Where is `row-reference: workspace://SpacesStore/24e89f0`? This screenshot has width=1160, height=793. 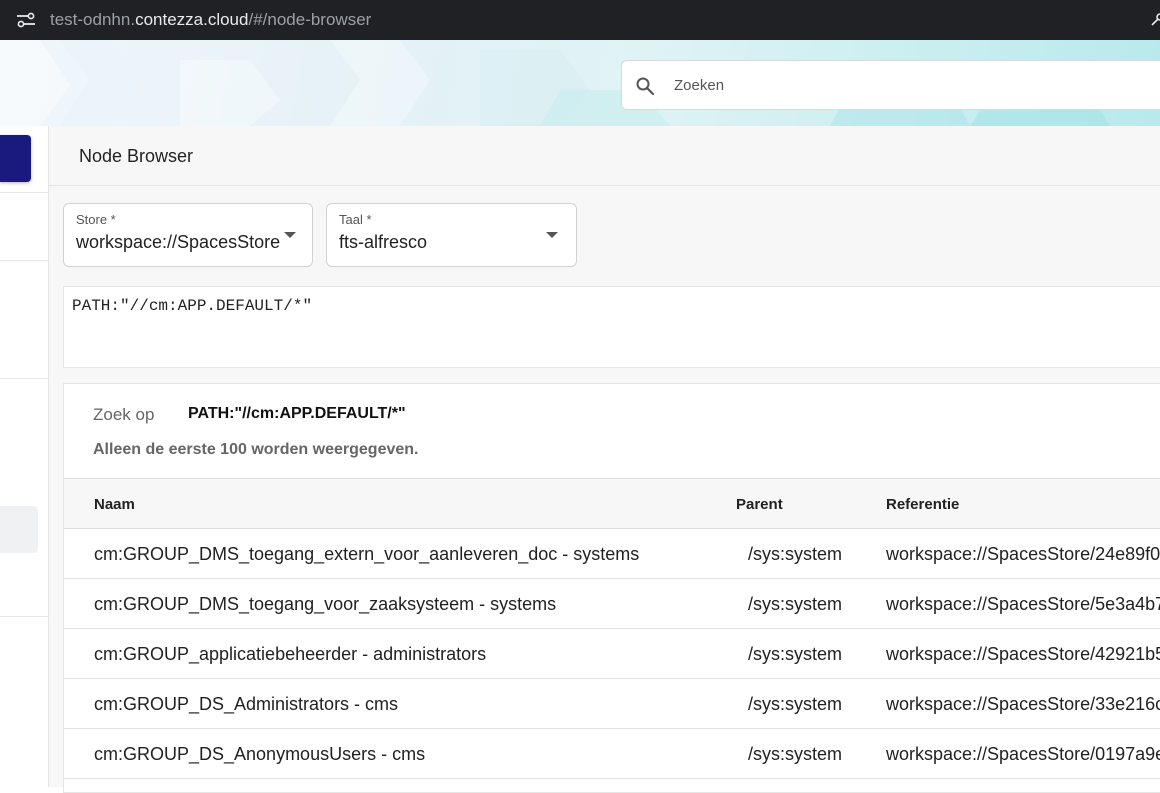 row-reference: workspace://SpacesStore/24e89f0 is located at coordinates (1023, 554).